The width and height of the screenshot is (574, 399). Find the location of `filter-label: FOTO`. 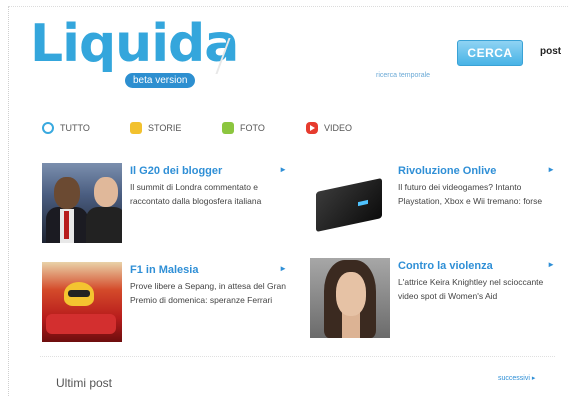

filter-label: FOTO is located at coordinates (252, 128).